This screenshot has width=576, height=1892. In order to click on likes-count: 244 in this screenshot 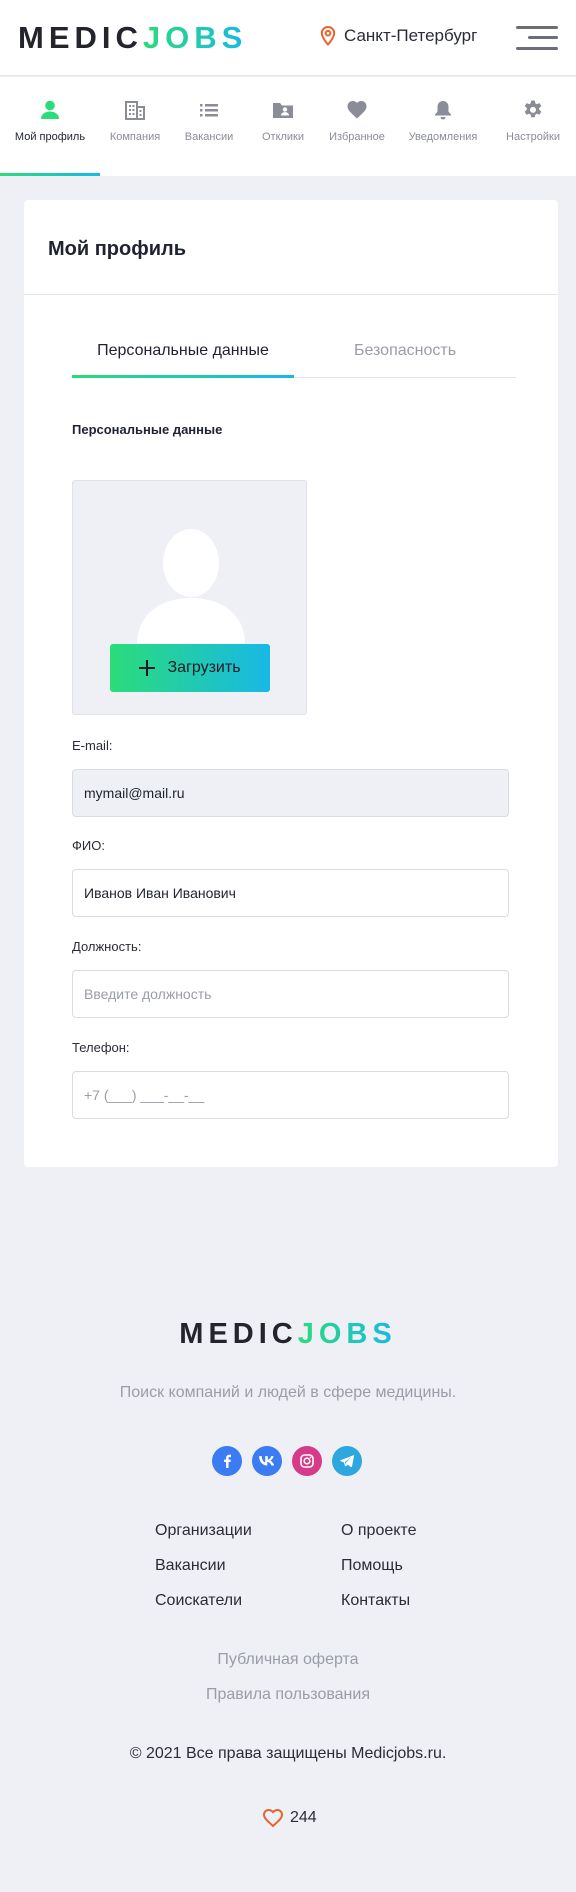, I will do `click(303, 1817)`.